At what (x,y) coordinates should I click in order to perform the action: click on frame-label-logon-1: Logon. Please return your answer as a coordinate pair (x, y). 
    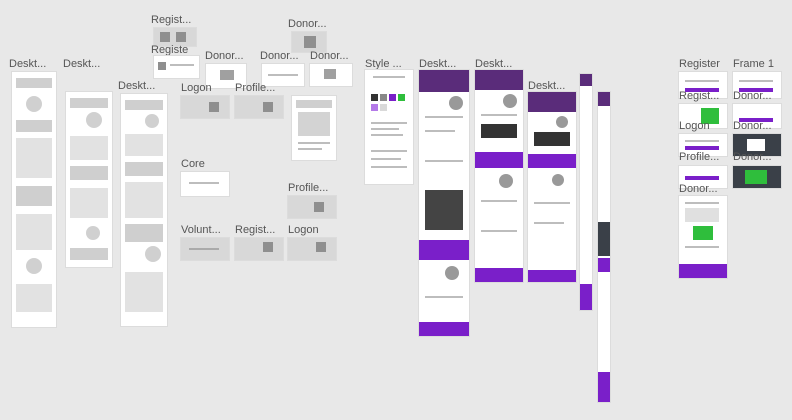
    Looking at the image, I should click on (196, 88).